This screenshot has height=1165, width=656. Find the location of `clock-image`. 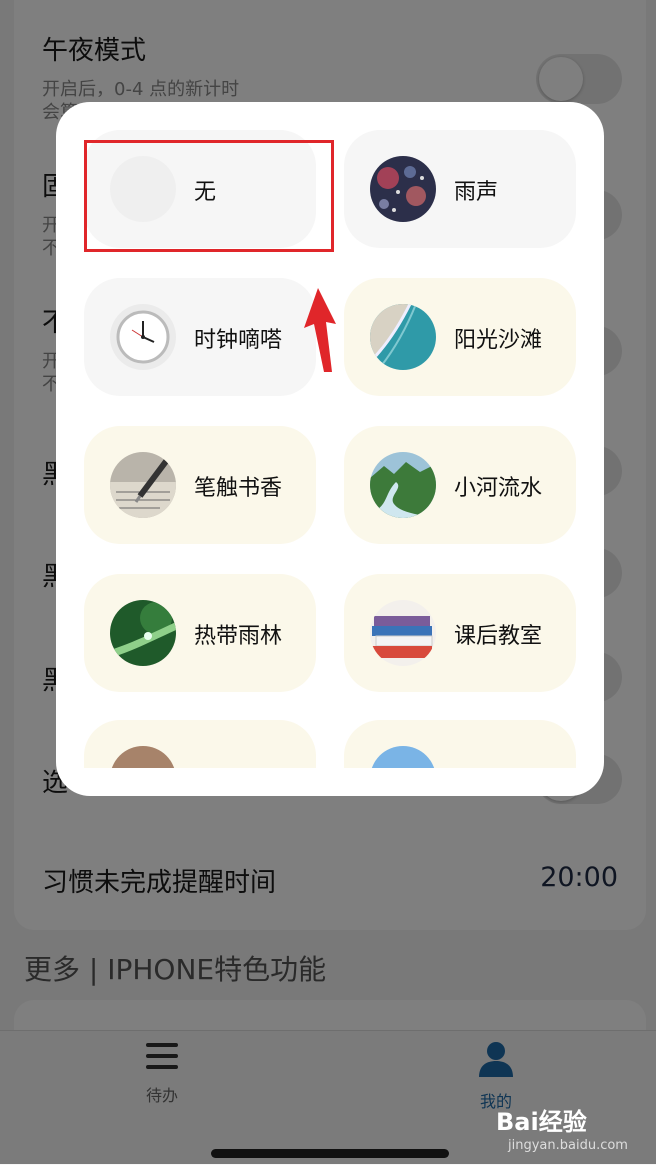

clock-image is located at coordinates (143, 337).